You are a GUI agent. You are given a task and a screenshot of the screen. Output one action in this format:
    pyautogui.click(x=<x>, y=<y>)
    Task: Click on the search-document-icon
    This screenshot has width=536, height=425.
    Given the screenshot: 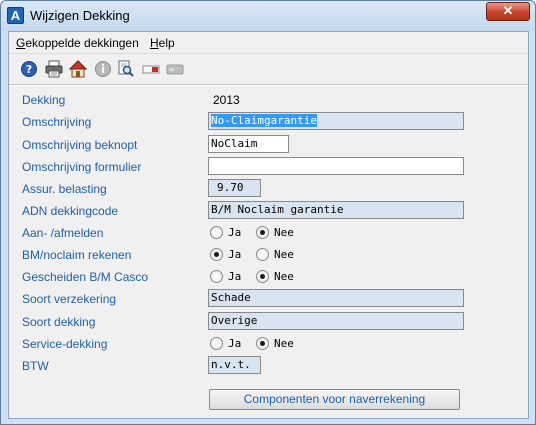 What is the action you would take?
    pyautogui.click(x=126, y=69)
    